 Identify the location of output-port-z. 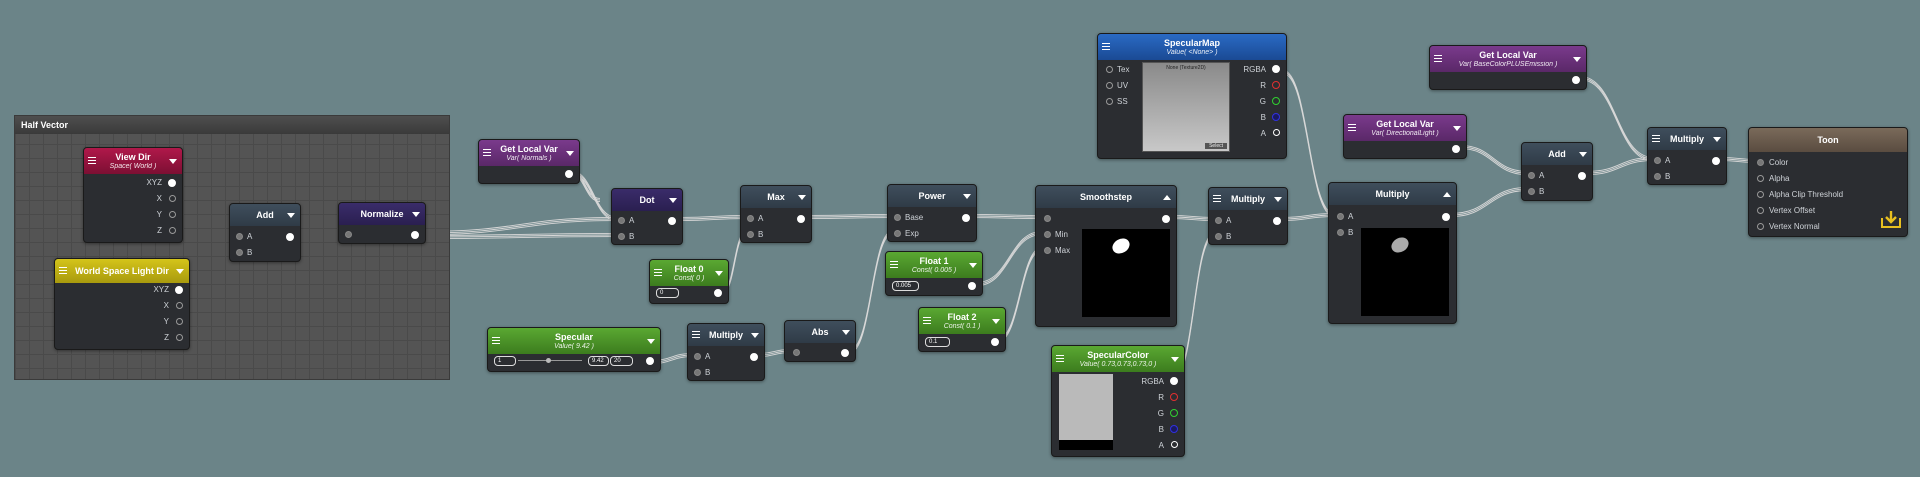
(179, 337).